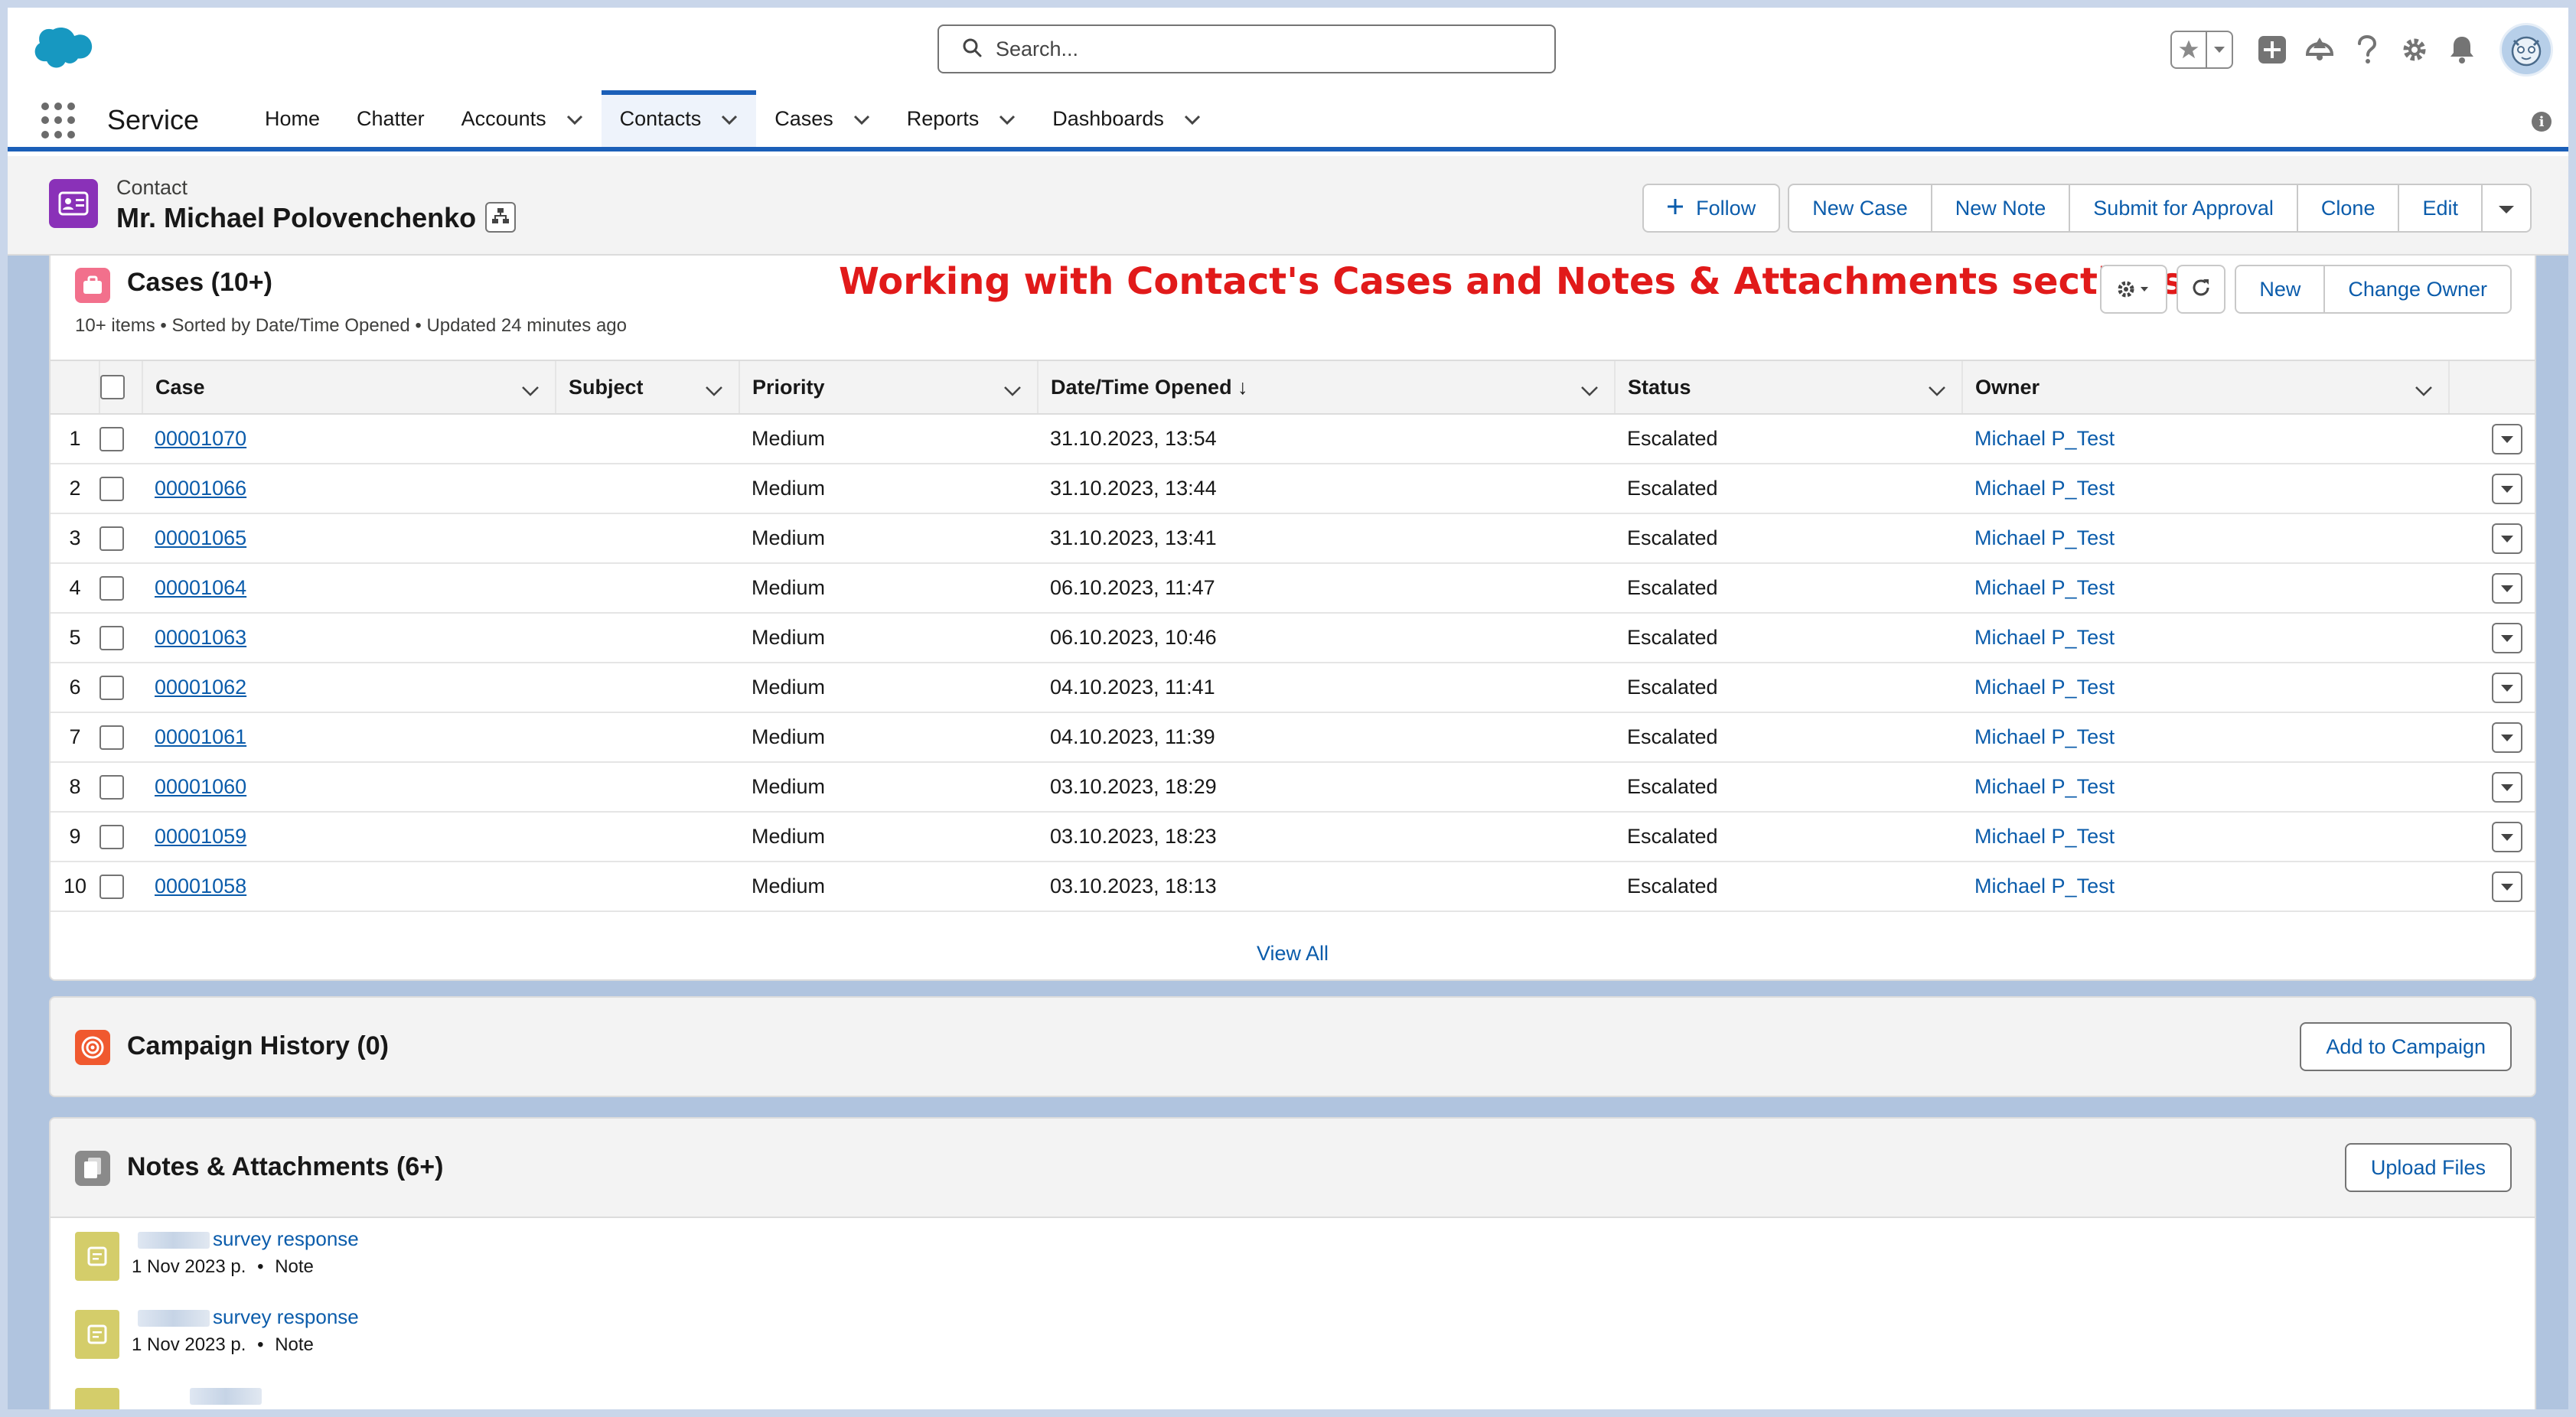 Image resolution: width=2576 pixels, height=1417 pixels. What do you see at coordinates (60, 121) in the screenshot?
I see `app-launcher-icon` at bounding box center [60, 121].